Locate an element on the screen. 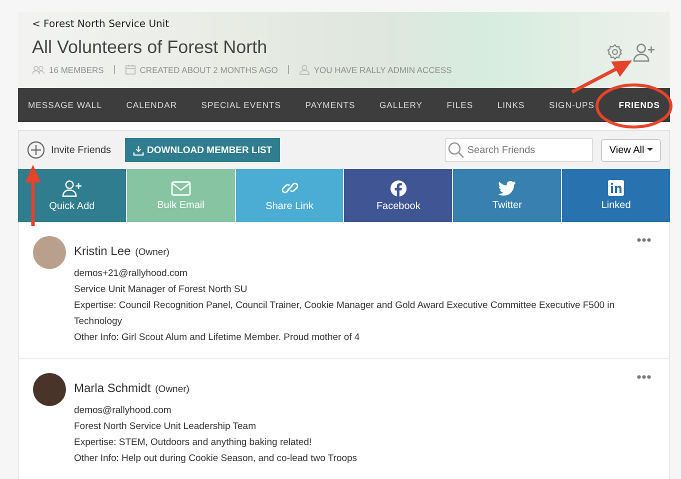 Image resolution: width=681 pixels, height=479 pixels. nav-tab: SPECIAL EVENTS is located at coordinates (241, 105).